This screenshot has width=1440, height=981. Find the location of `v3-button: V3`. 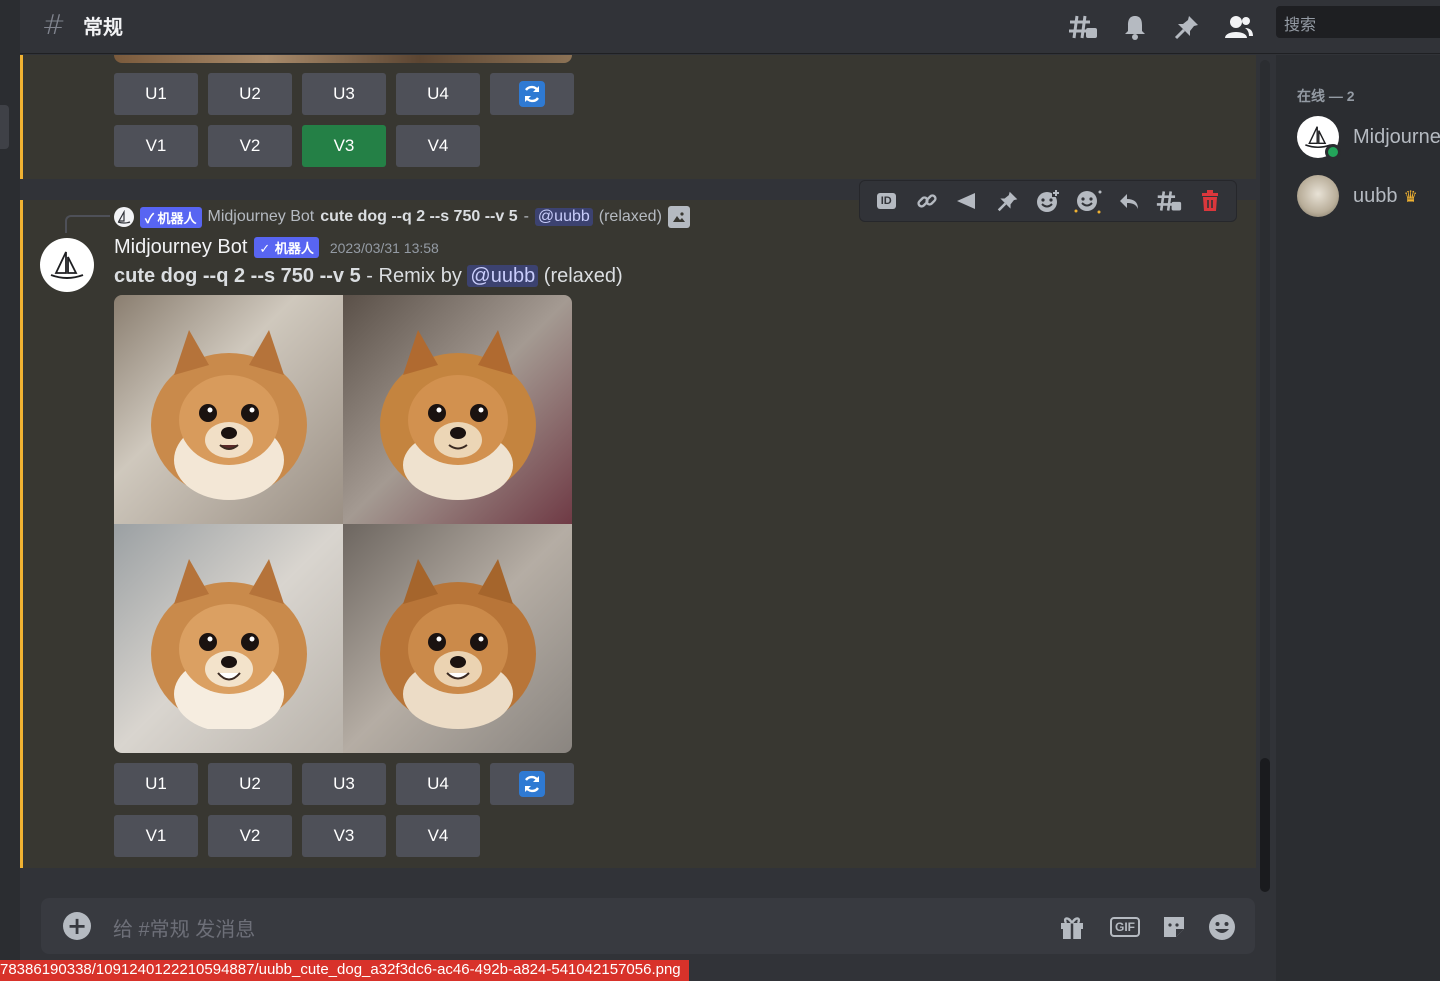

v3-button: V3 is located at coordinates (344, 836).